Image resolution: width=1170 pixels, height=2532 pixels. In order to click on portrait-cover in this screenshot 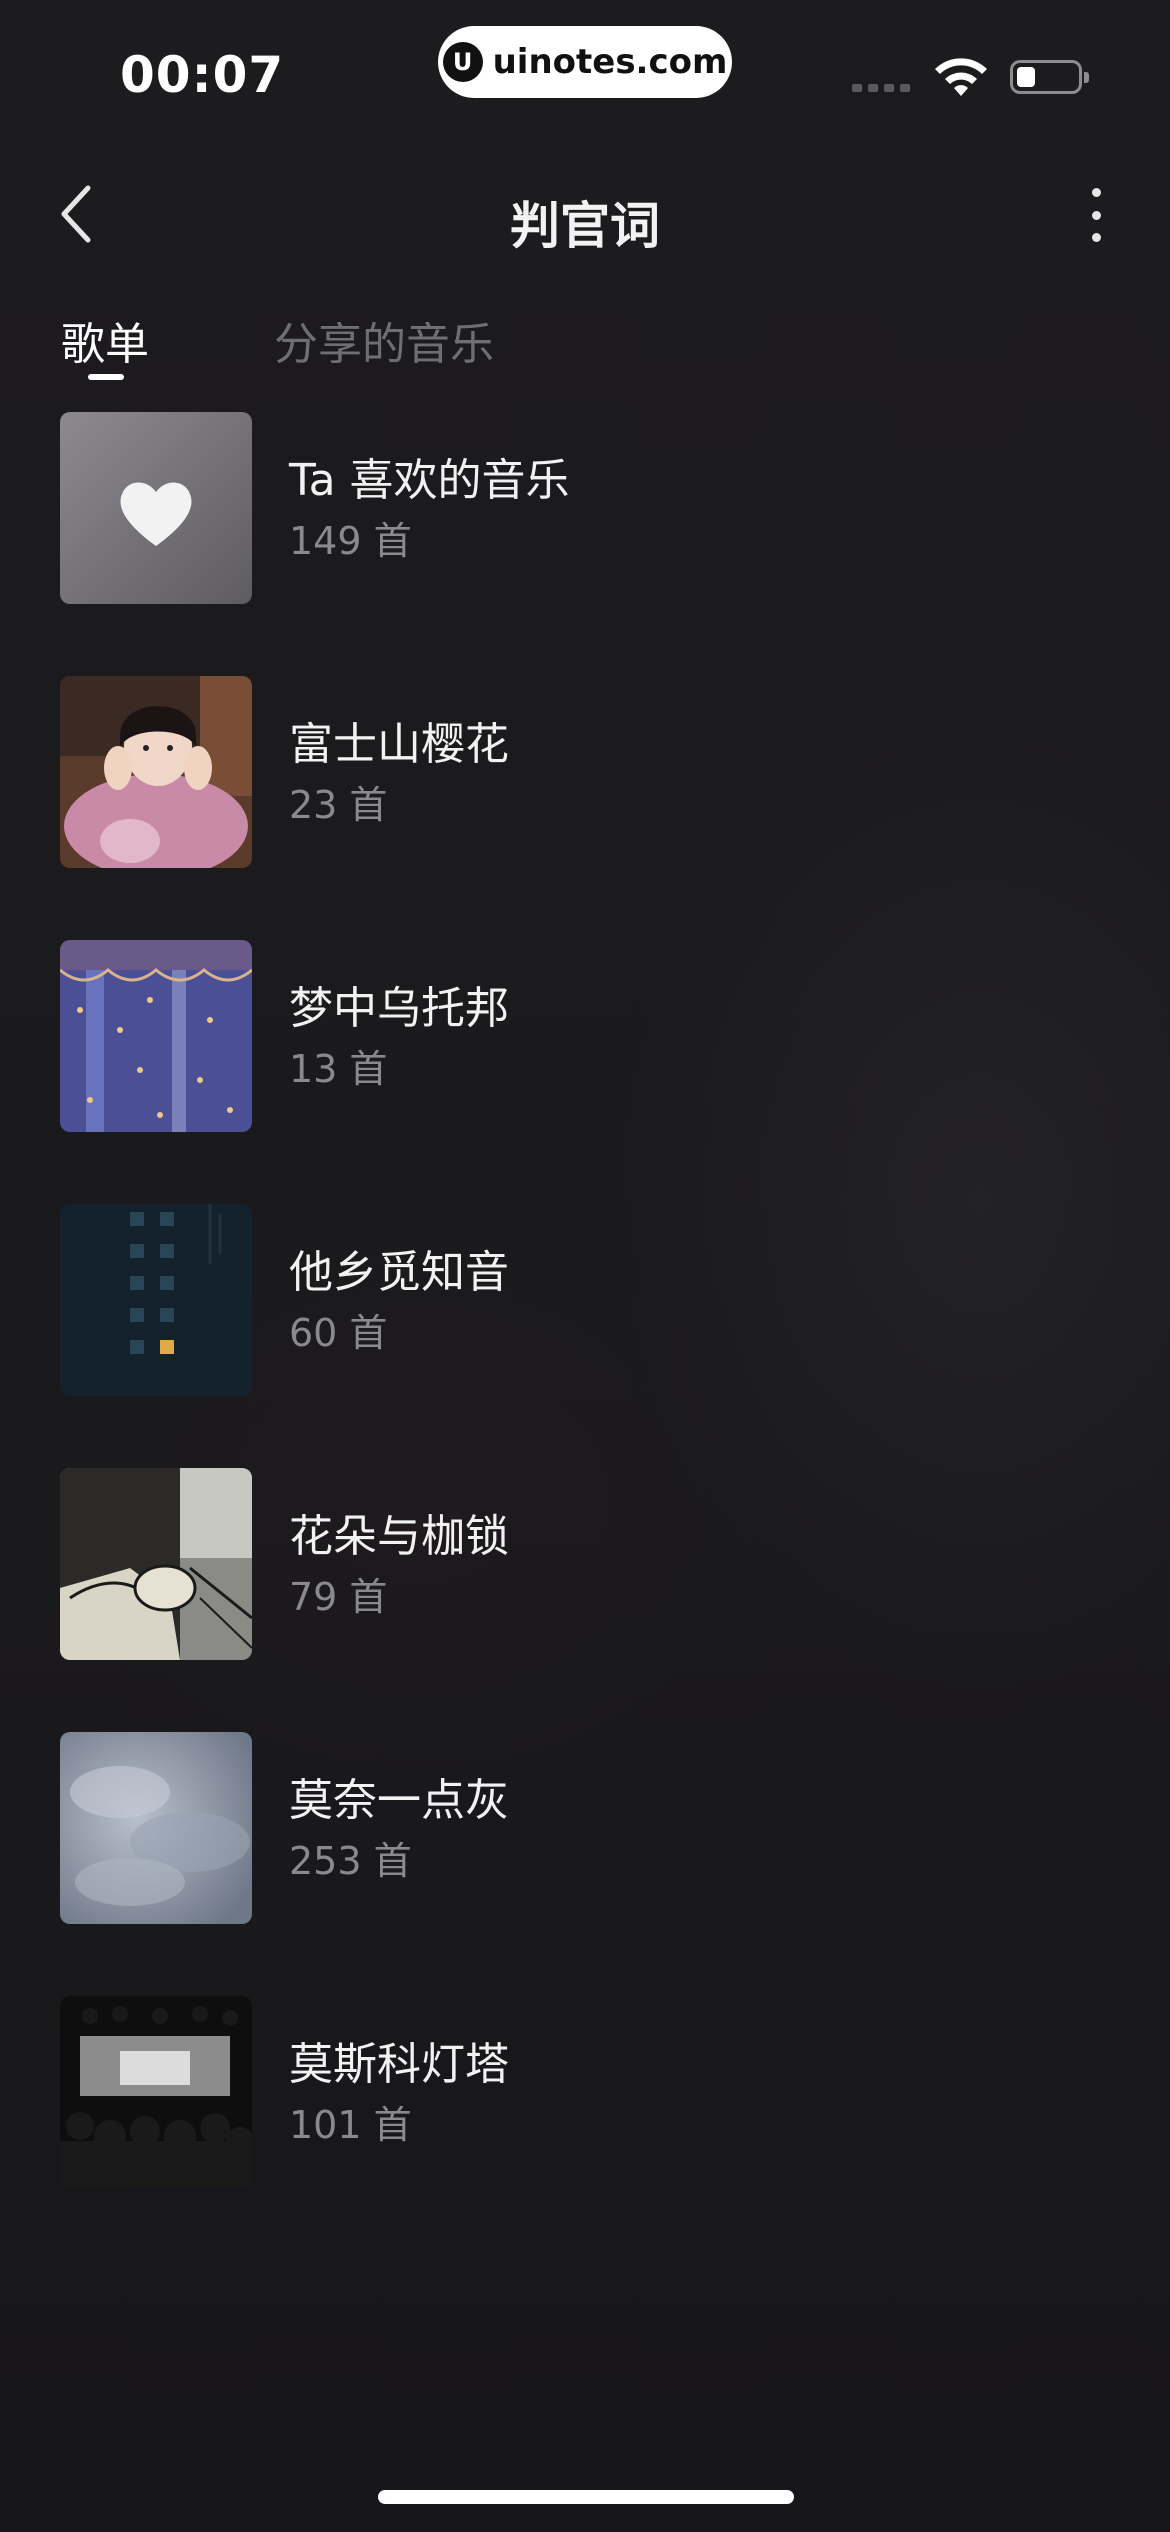, I will do `click(156, 772)`.